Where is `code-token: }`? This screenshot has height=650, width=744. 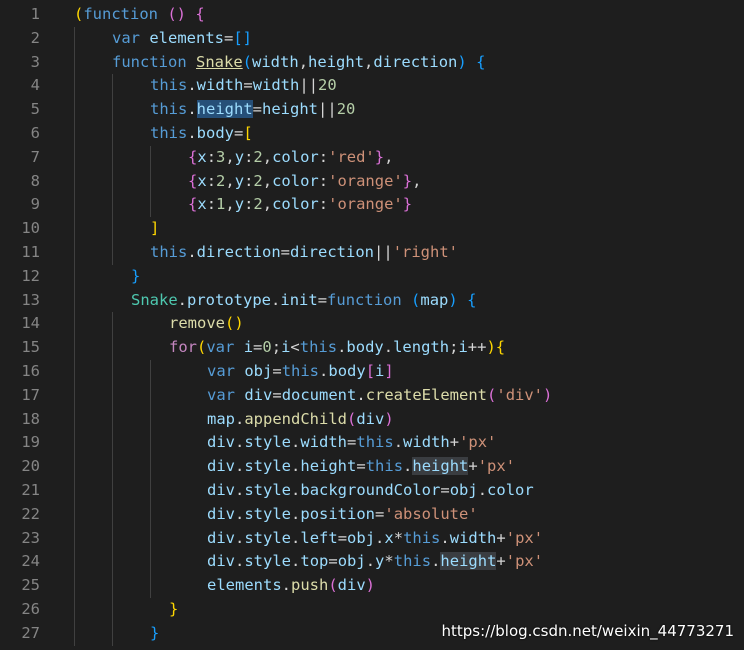 code-token: } is located at coordinates (136, 275).